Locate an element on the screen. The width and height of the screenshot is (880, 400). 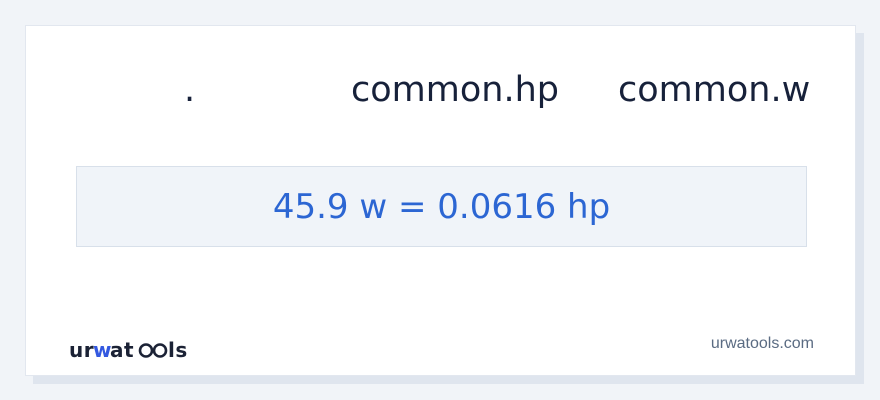
result-text: 45.9 w = 0.0616 hp is located at coordinates (441, 206).